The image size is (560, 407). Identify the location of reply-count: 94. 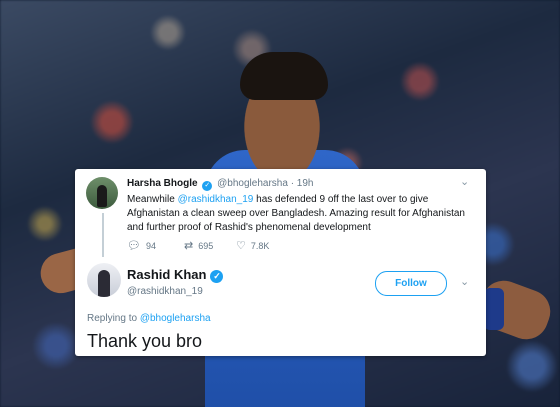
(150, 246).